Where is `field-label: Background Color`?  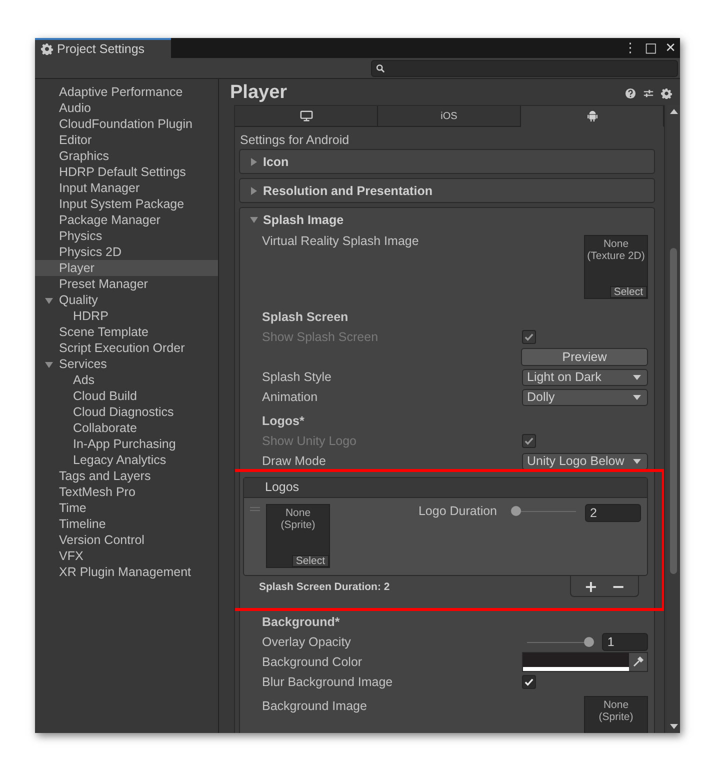 field-label: Background Color is located at coordinates (312, 662).